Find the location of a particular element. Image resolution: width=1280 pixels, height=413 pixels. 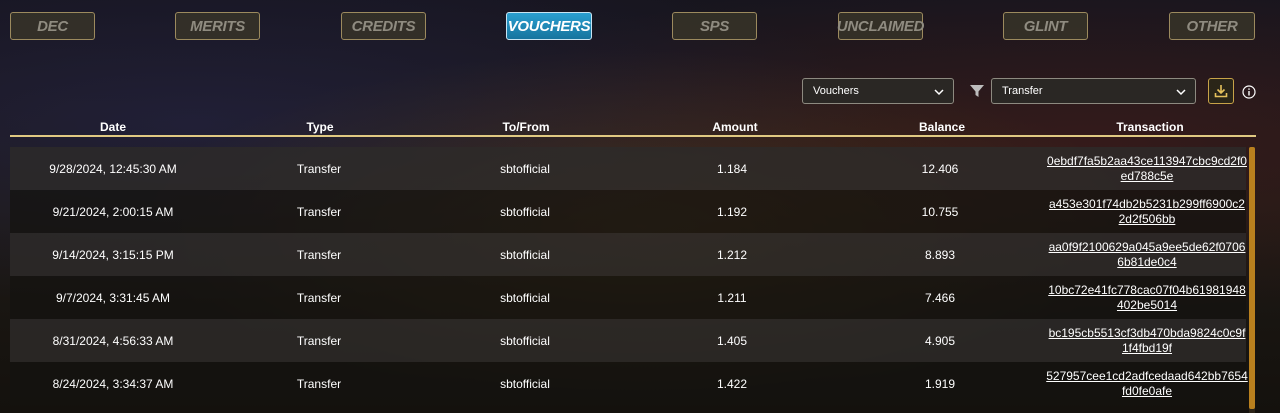

transaction-link: 10bc72e41fc778cac07f04b61981948402be5014 is located at coordinates (1147, 298).